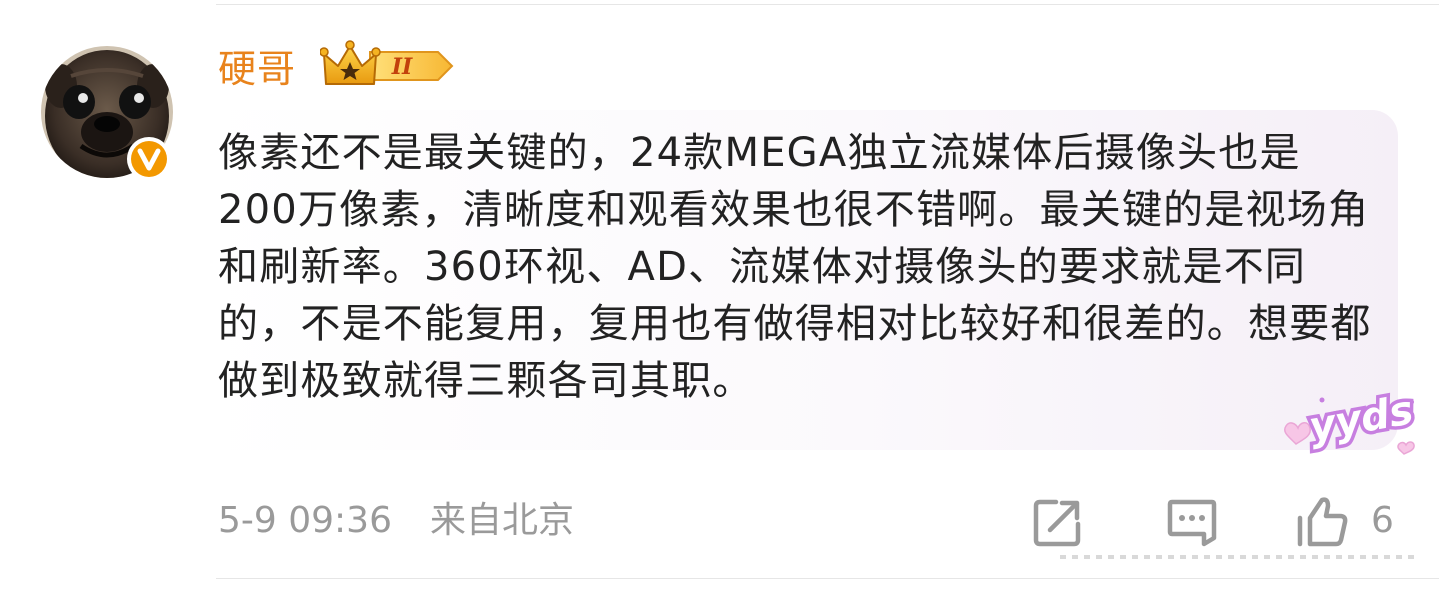 Image resolution: width=1439 pixels, height=589 pixels. What do you see at coordinates (1349, 522) in the screenshot?
I see `like-button: 6` at bounding box center [1349, 522].